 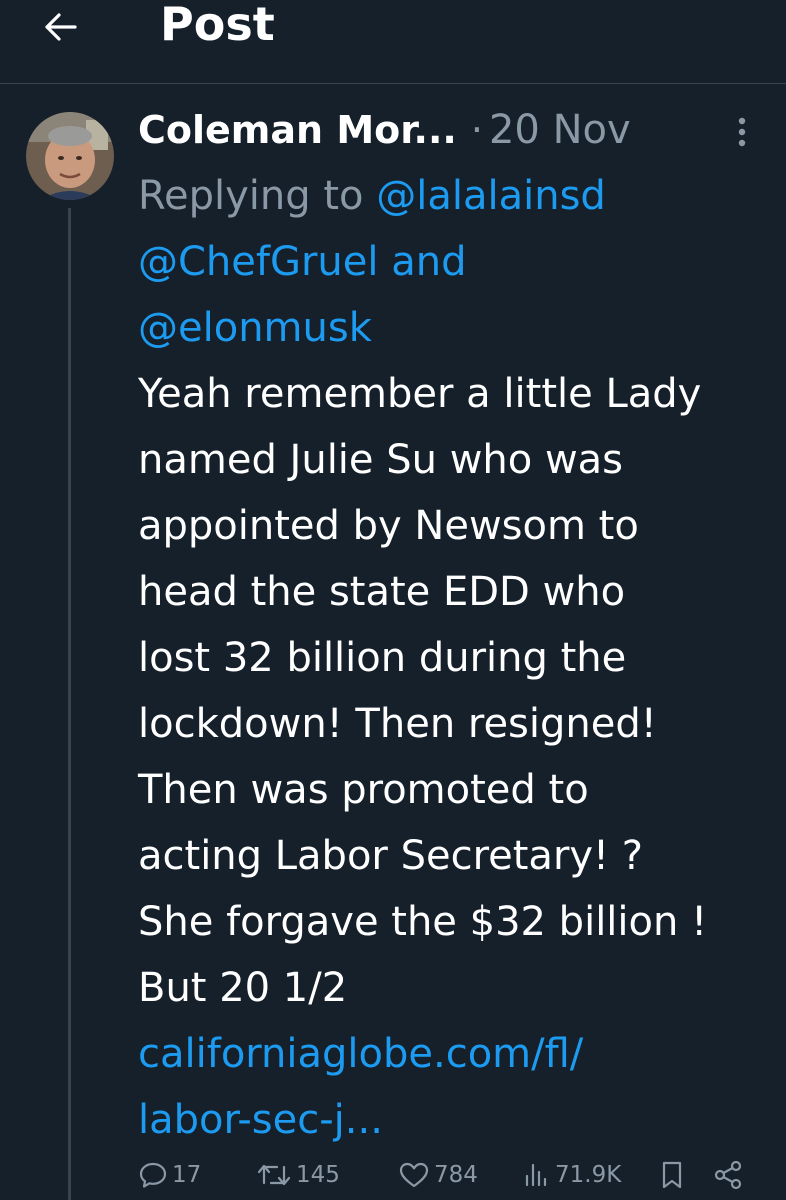 What do you see at coordinates (169, 1175) in the screenshot?
I see `reply-button: 17` at bounding box center [169, 1175].